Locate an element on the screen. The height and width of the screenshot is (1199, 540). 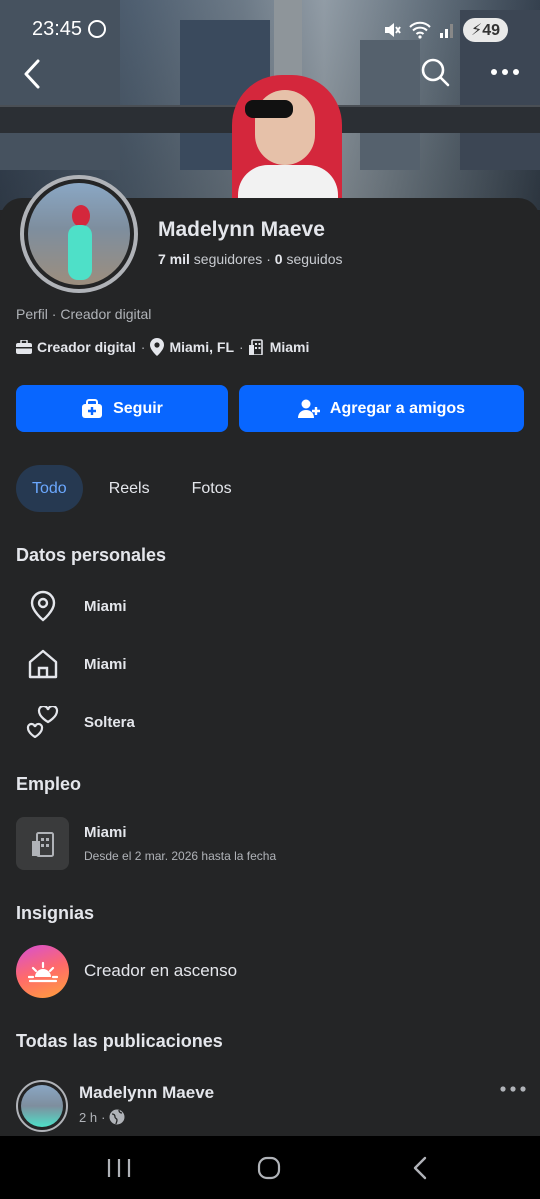
system-back-icon is located at coordinates (421, 1168).